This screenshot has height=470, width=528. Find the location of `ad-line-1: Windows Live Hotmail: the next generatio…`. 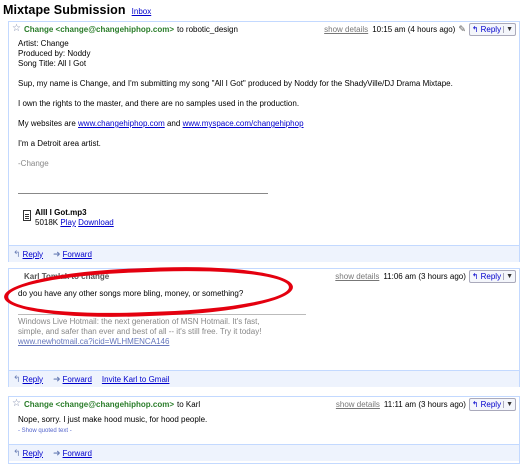

ad-line-1: Windows Live Hotmail: the next generatio… is located at coordinates (139, 321).